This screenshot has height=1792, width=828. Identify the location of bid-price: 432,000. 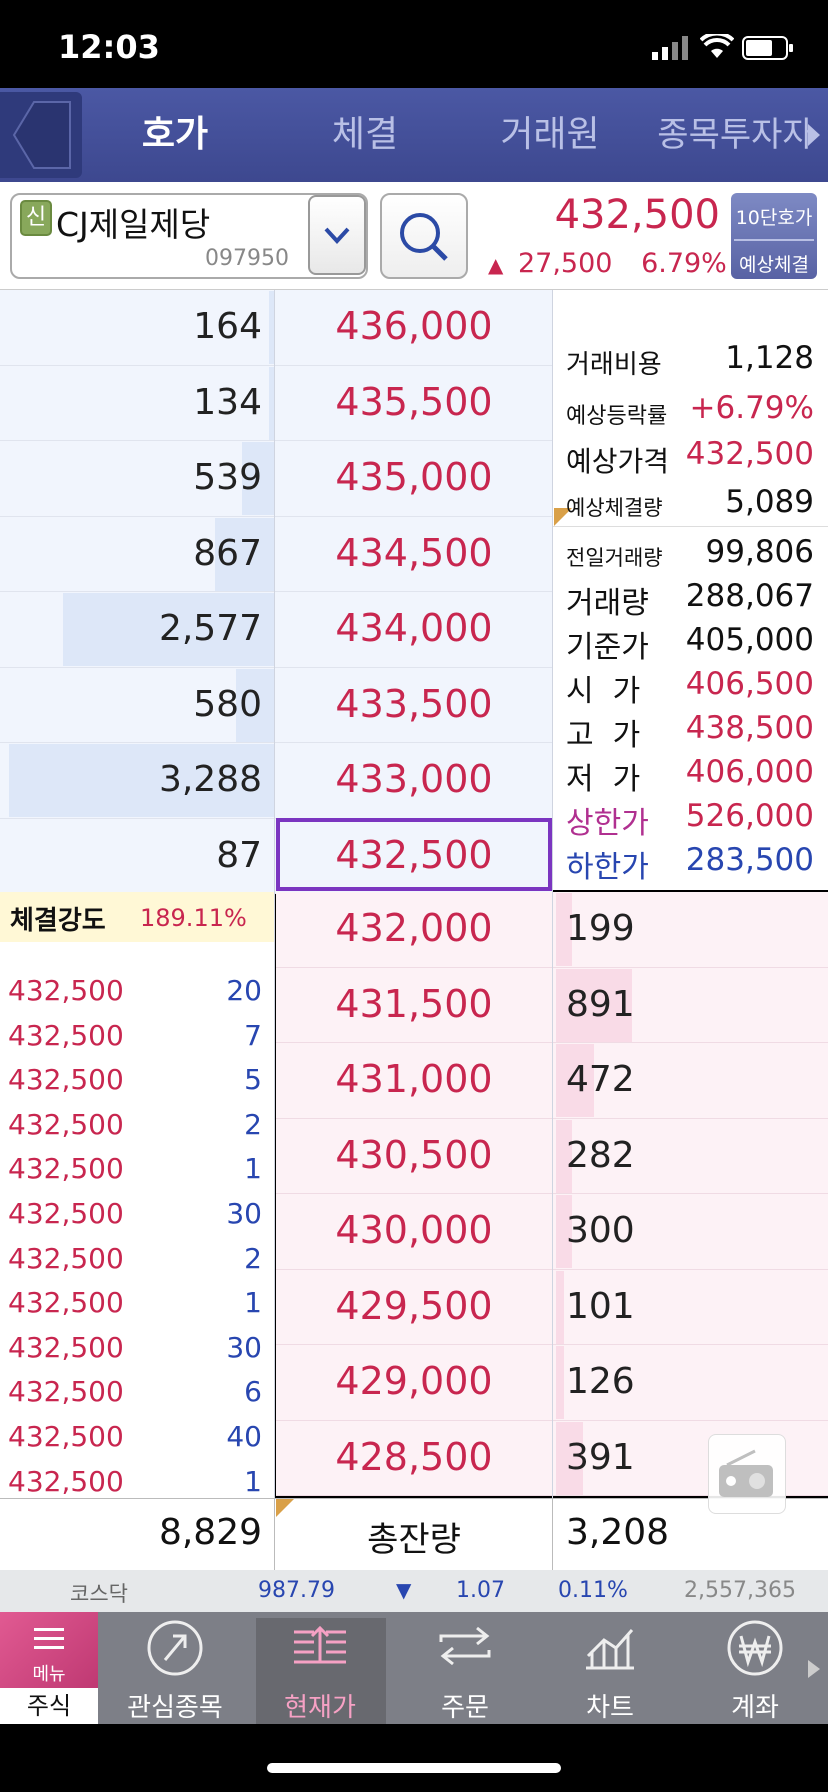
(414, 928).